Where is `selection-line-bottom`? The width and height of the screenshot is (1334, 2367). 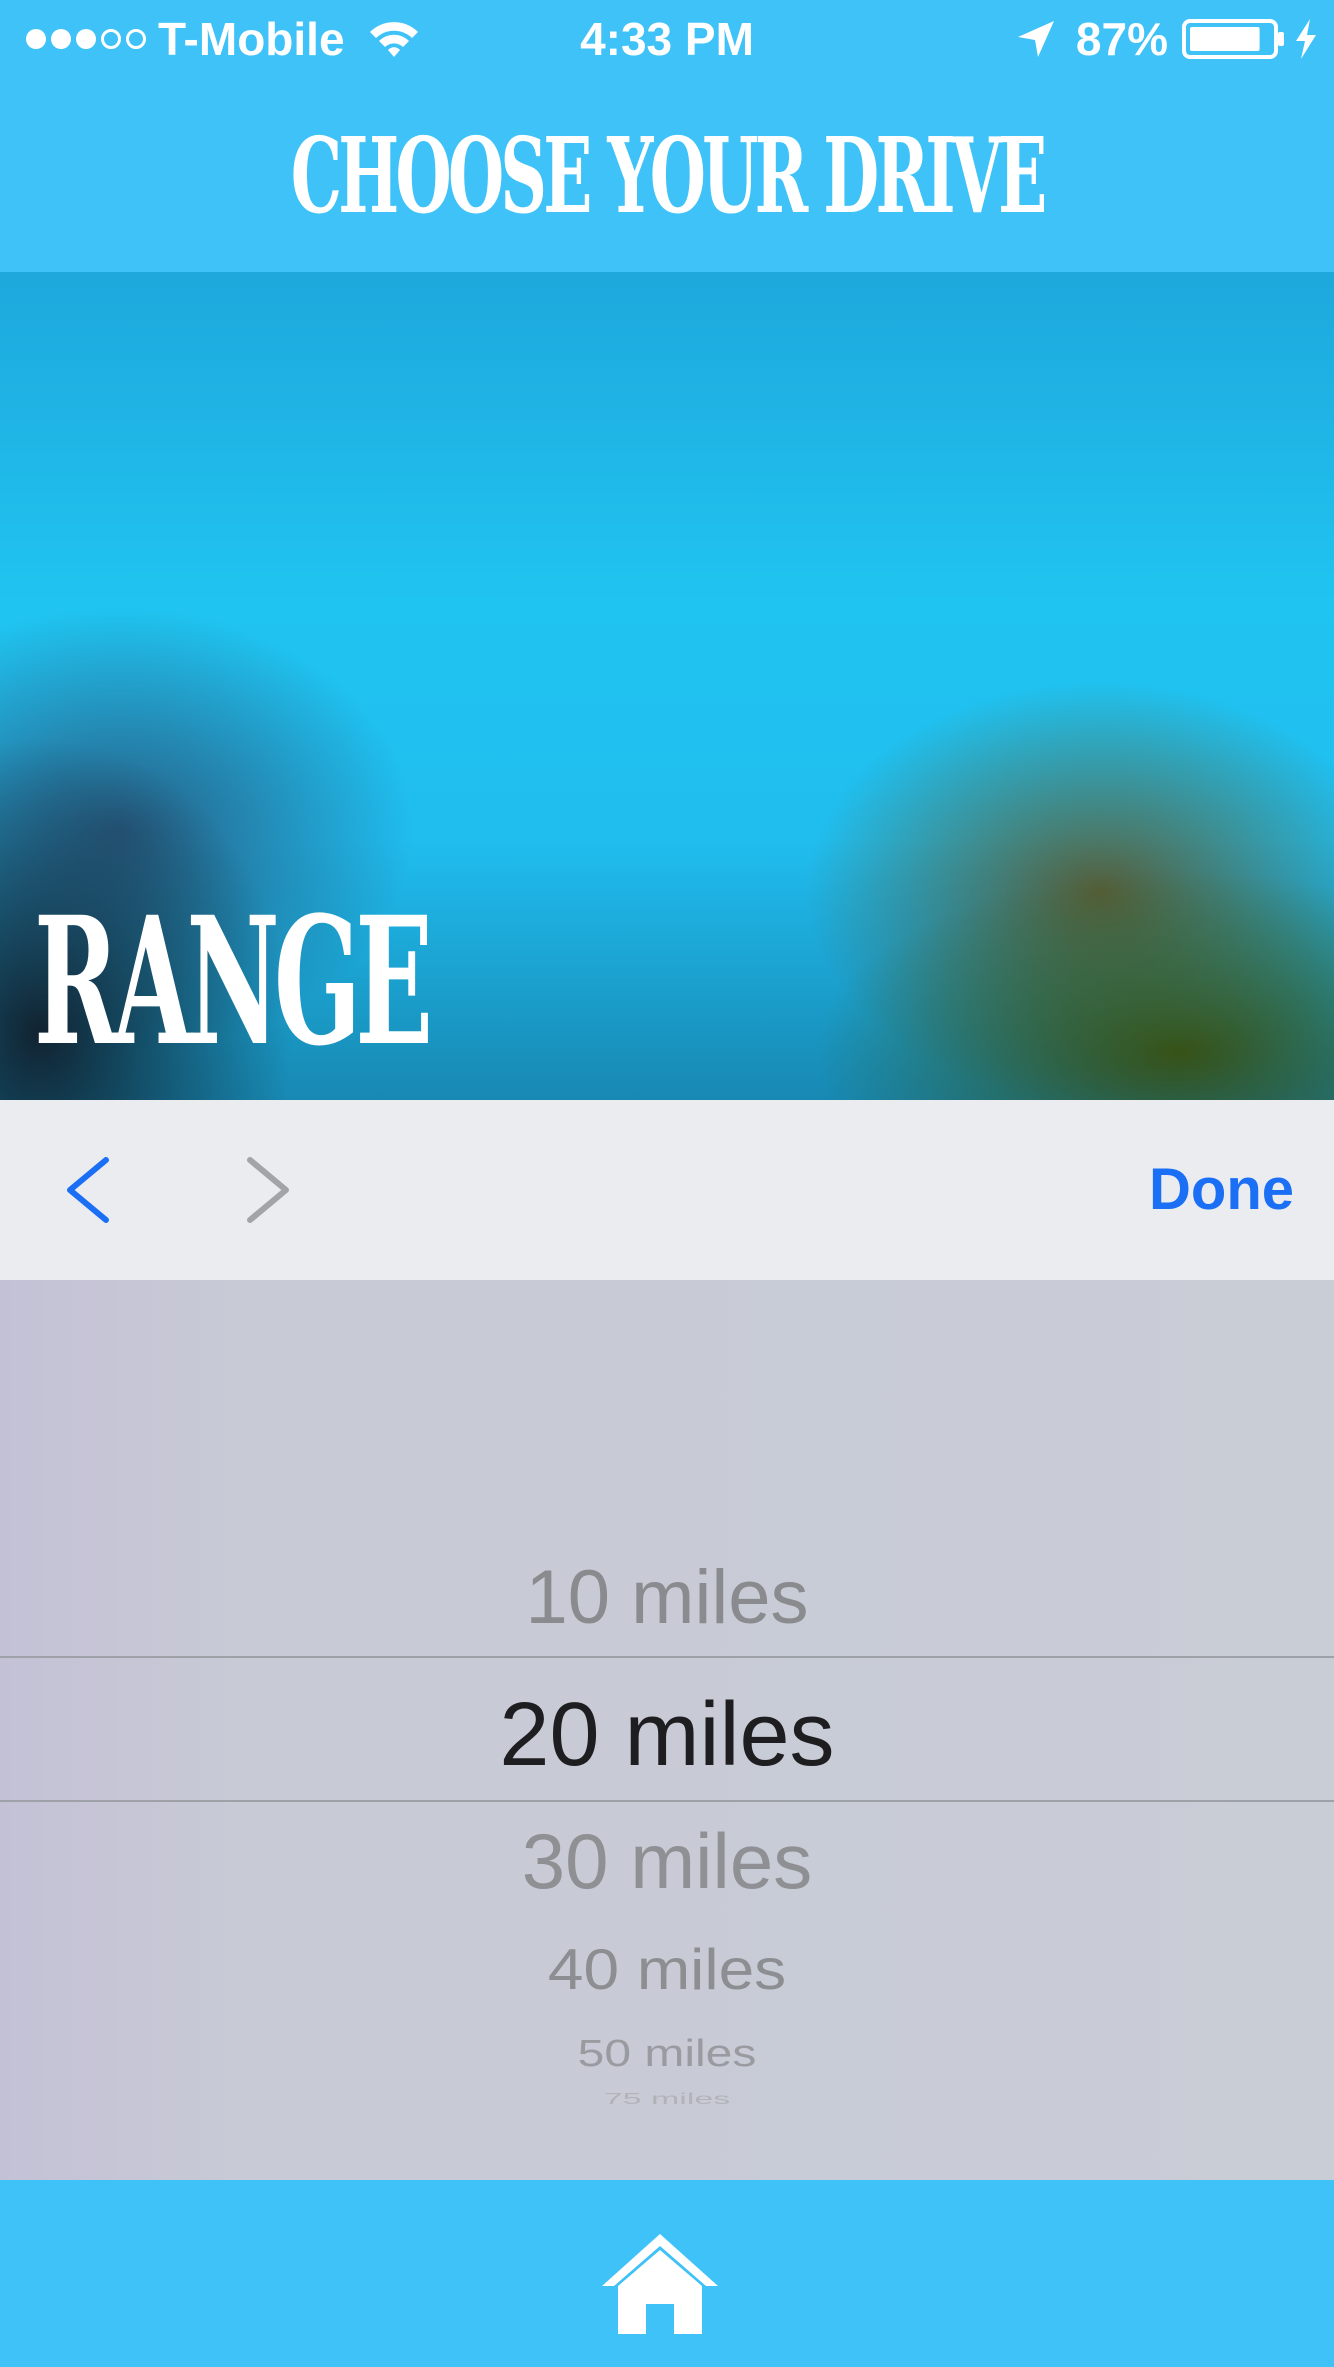
selection-line-bottom is located at coordinates (667, 1801).